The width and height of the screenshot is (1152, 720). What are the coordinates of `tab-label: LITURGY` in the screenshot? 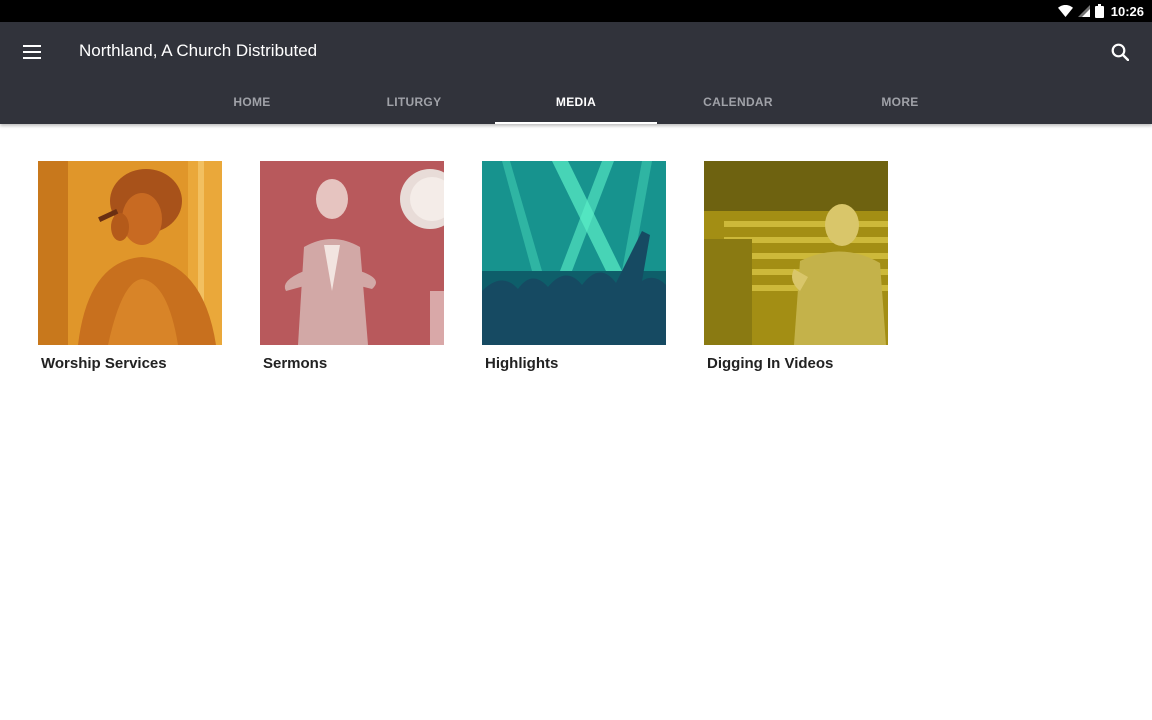 It's located at (414, 102).